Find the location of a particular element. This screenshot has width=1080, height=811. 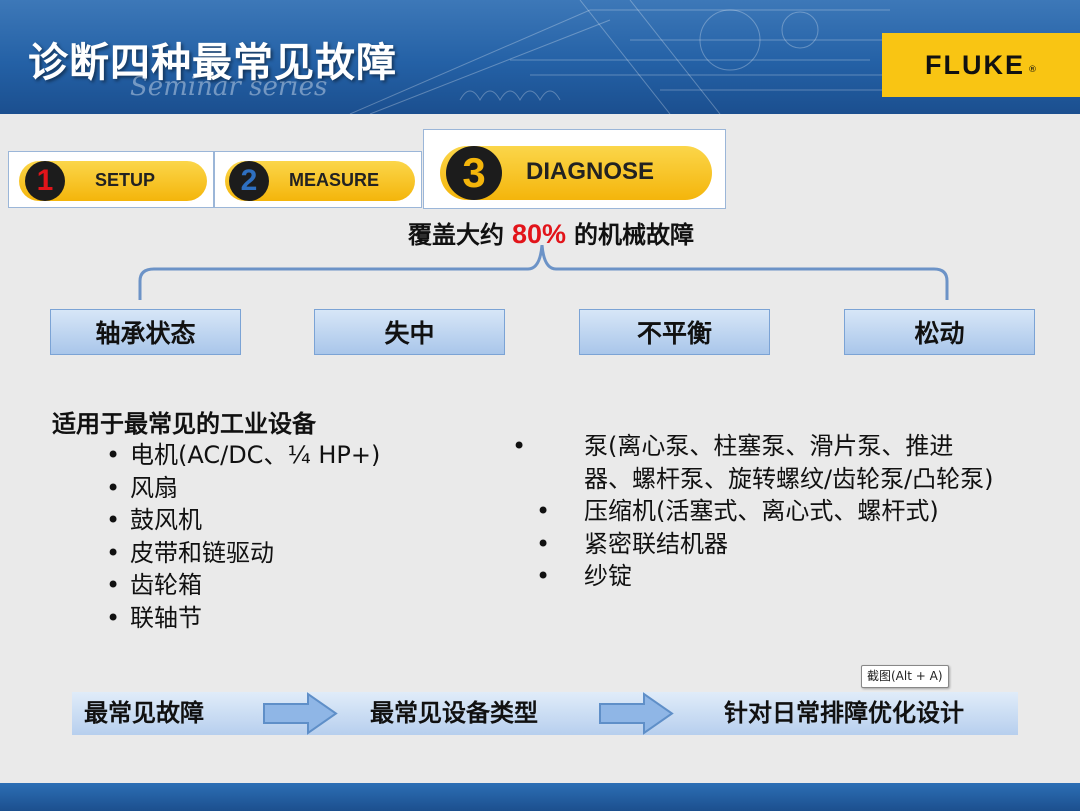

category-imbalance: 不平衡 is located at coordinates (674, 332).